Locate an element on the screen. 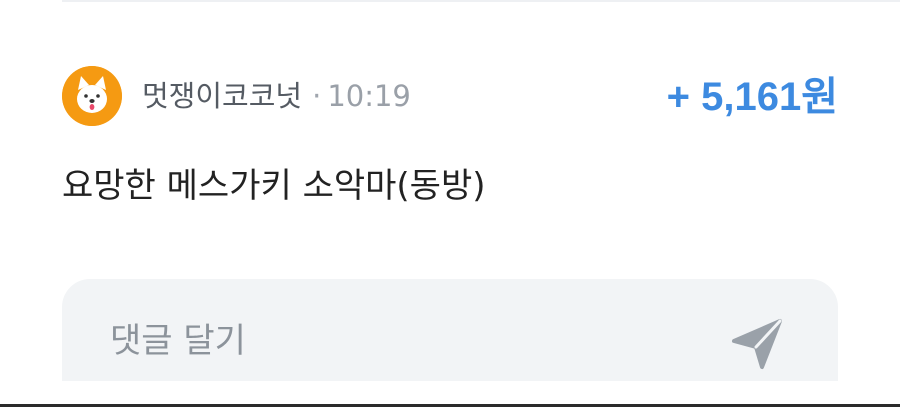 Image resolution: width=900 pixels, height=407 pixels. post-header: 멋쟁이코코넛 · 10:19 + 5,161원 is located at coordinates (450, 96).